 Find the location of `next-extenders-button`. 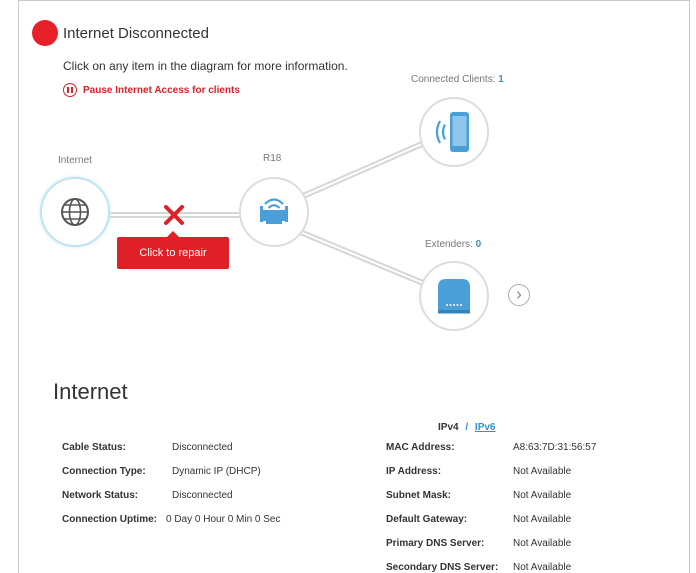

next-extenders-button is located at coordinates (519, 295).